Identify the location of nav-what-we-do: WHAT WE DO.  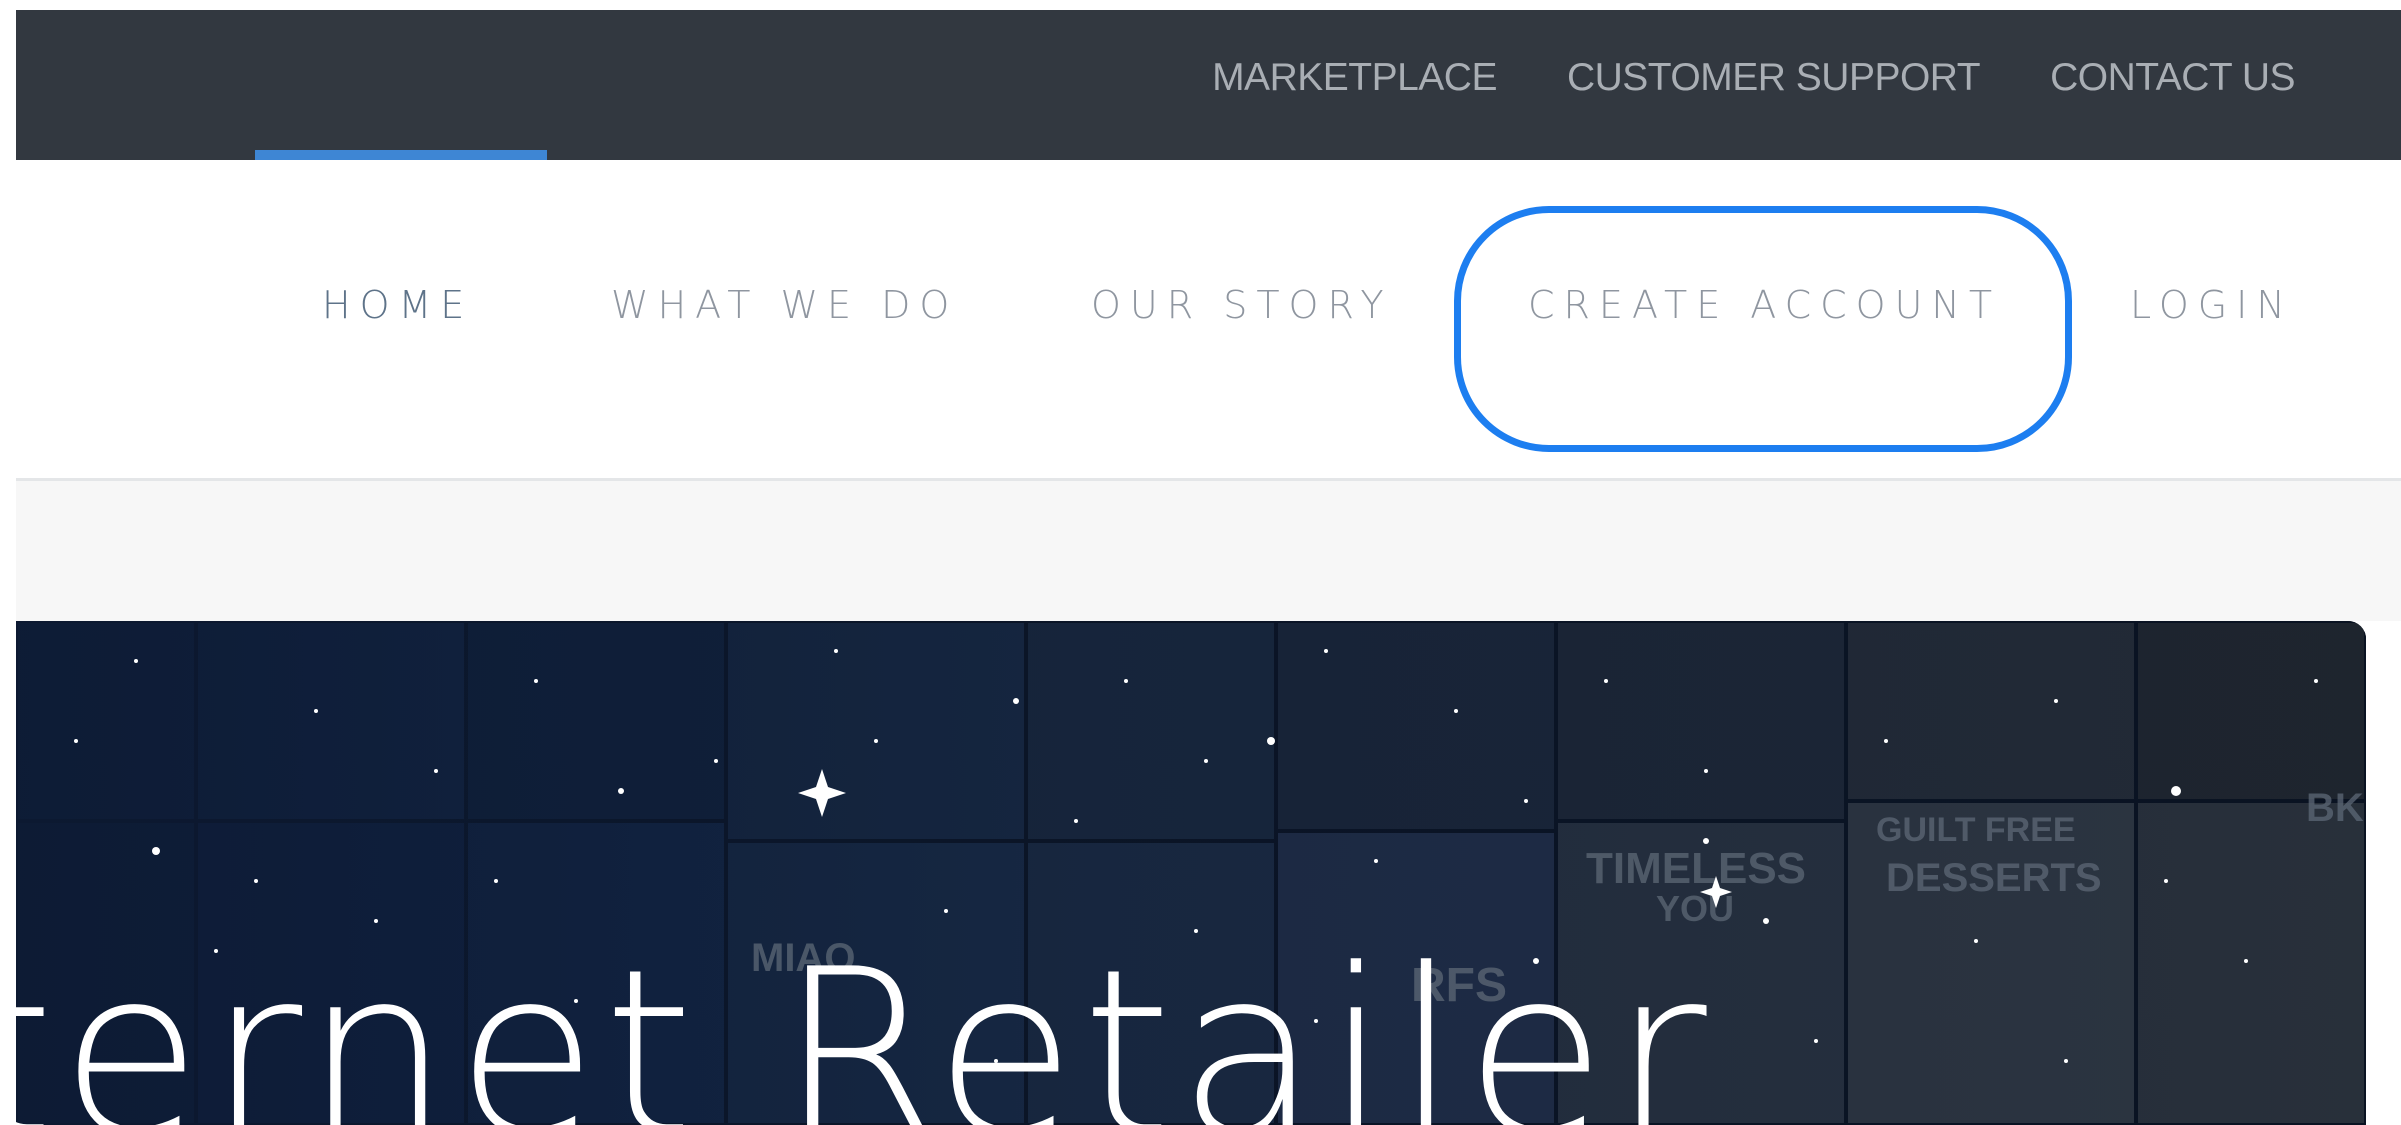
(784, 305).